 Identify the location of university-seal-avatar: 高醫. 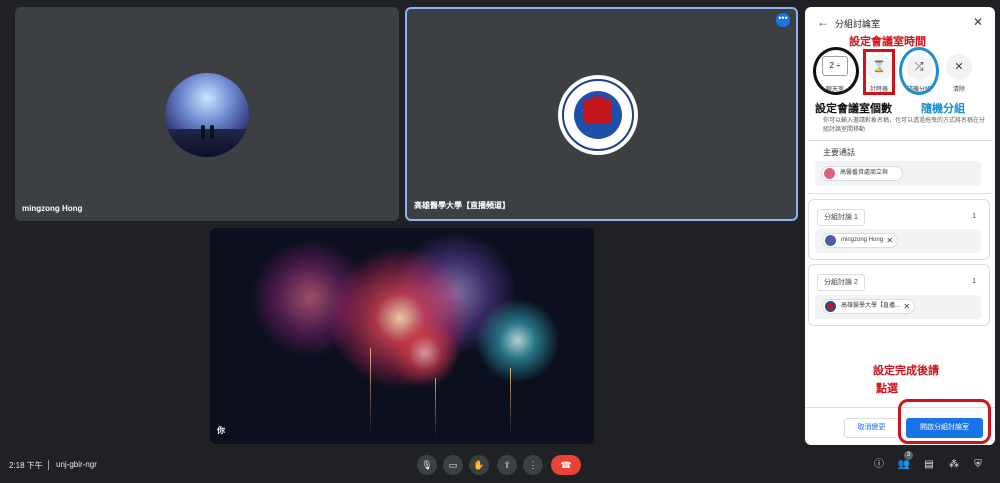
(598, 115).